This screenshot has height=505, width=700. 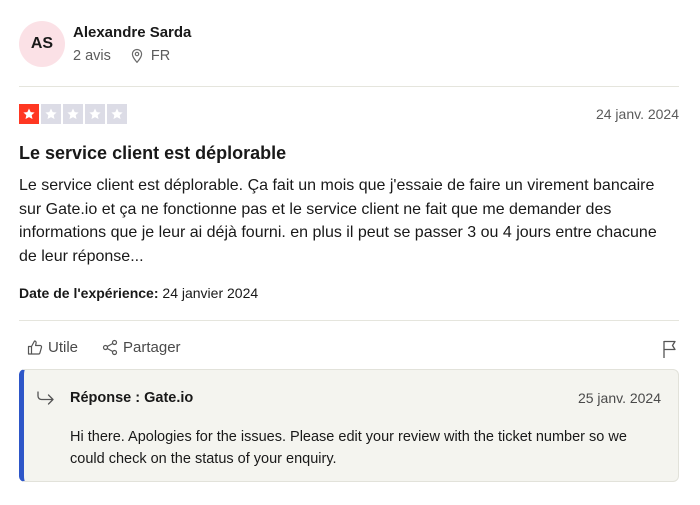 I want to click on flag-icon, so click(x=670, y=349).